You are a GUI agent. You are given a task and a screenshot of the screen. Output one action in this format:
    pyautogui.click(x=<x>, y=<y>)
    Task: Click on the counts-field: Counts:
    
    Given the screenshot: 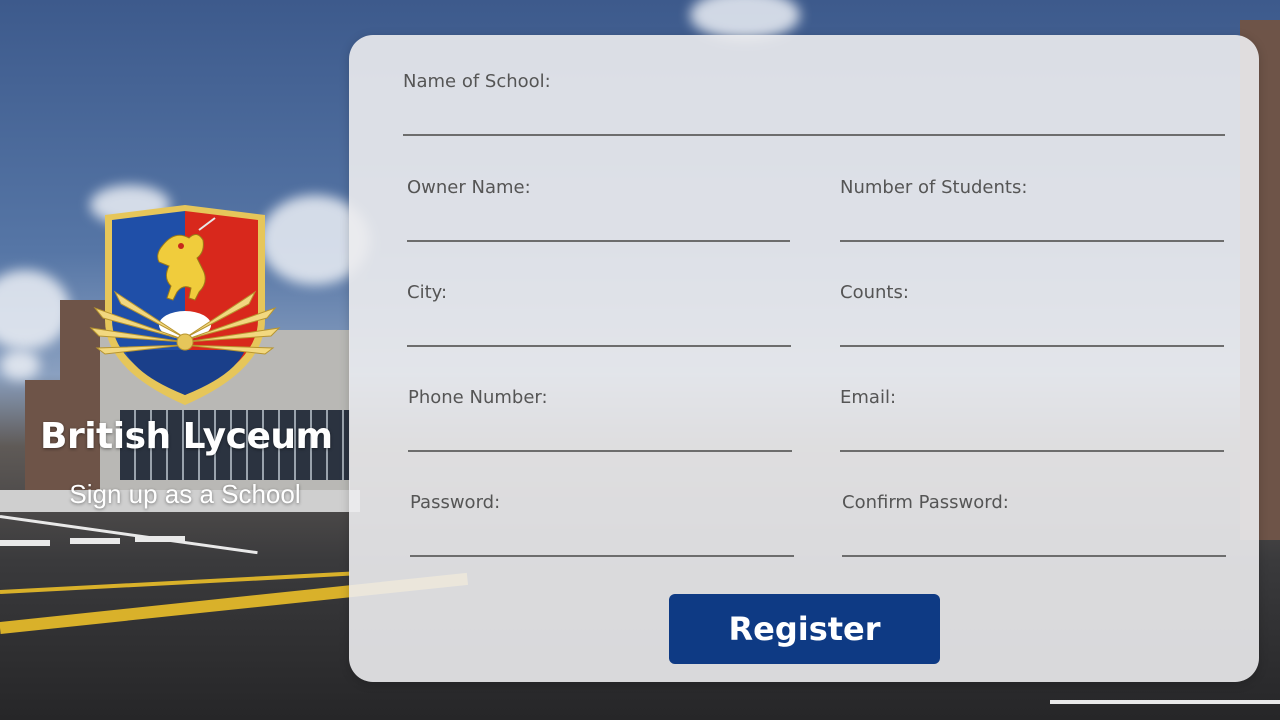 What is the action you would take?
    pyautogui.click(x=1032, y=314)
    